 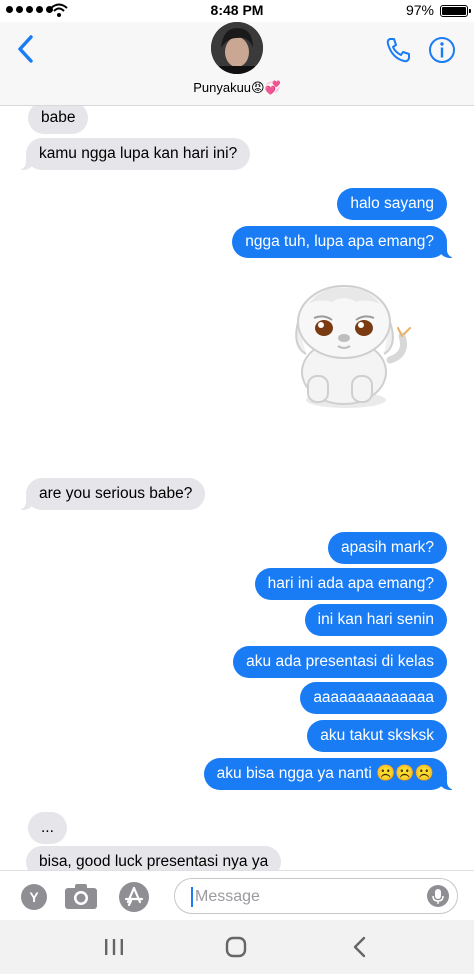 I want to click on svg-text: Y, so click(x=34, y=897).